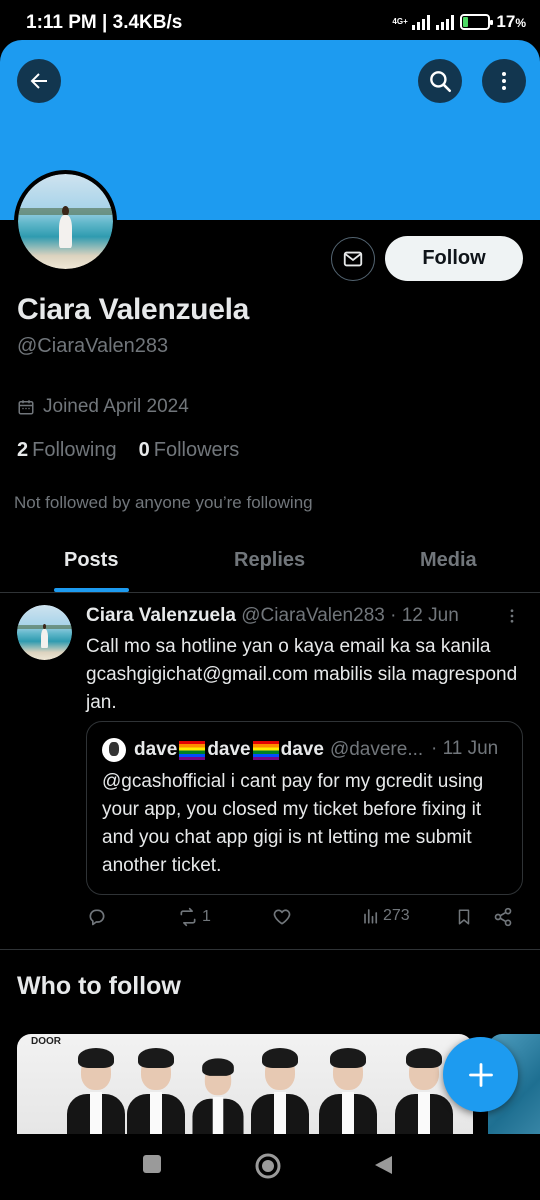 Image resolution: width=540 pixels, height=1200 pixels. Describe the element at coordinates (161, 615) in the screenshot. I see `post-author: Ciara Valenzuela` at that location.